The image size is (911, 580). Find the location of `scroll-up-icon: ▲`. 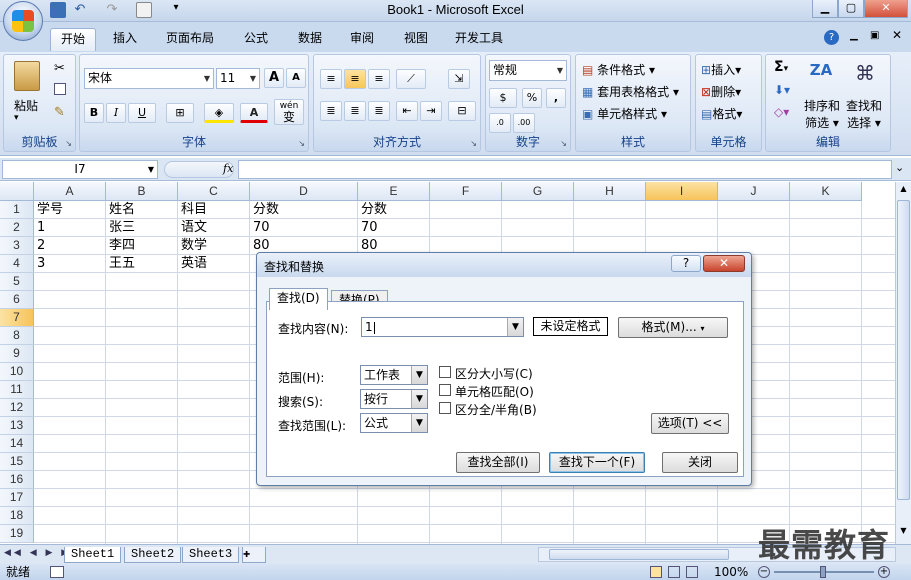

scroll-up-icon: ▲ is located at coordinates (903, 191).